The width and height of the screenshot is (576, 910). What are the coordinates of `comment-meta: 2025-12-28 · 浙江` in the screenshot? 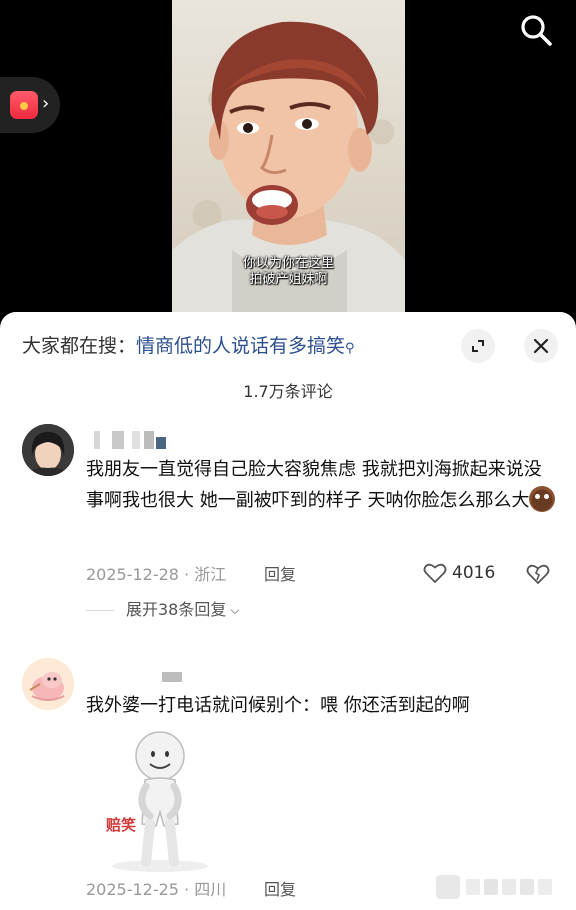 It's located at (156, 575).